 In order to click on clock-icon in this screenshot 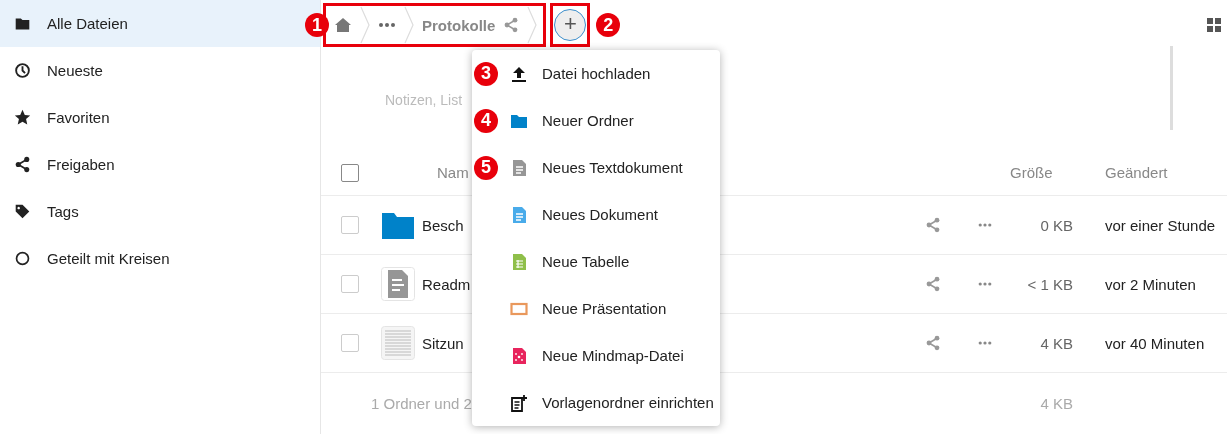, I will do `click(22, 70)`.